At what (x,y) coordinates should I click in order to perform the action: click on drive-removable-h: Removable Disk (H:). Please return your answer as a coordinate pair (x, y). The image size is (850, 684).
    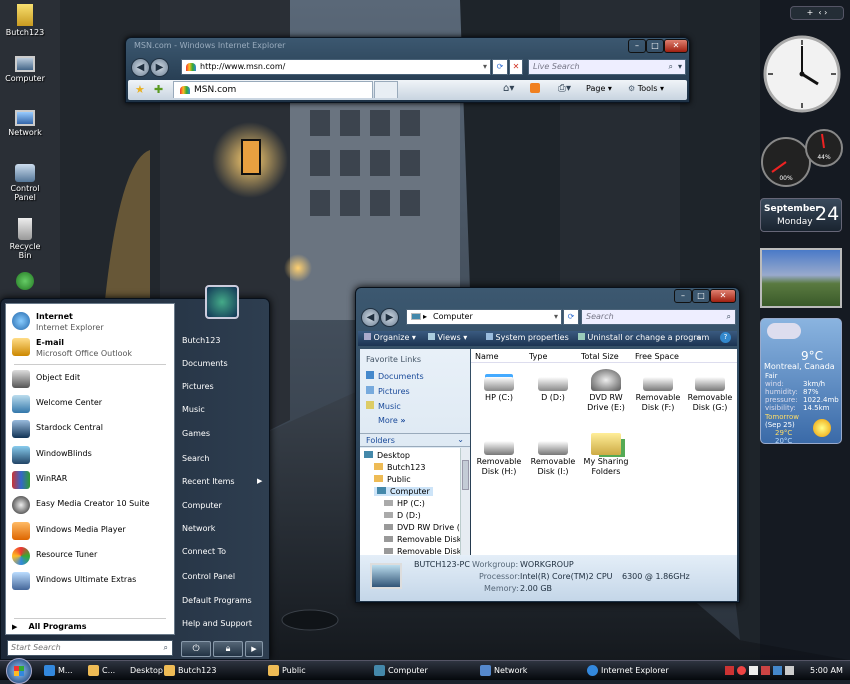
    Looking at the image, I should click on (499, 459).